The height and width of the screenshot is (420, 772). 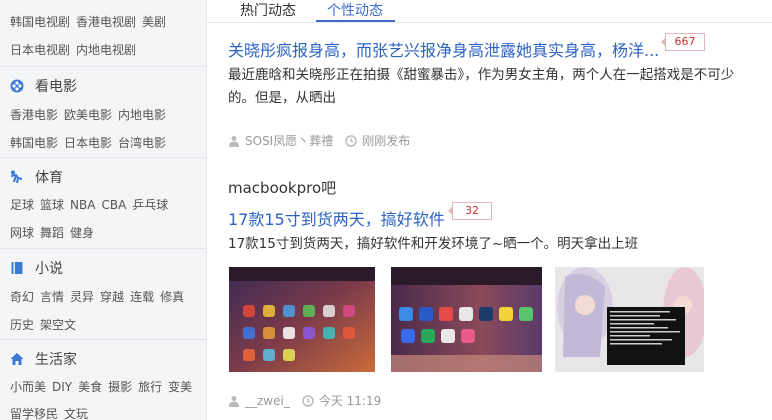 What do you see at coordinates (282, 187) in the screenshot?
I see `forum-name: macbookpro吧` at bounding box center [282, 187].